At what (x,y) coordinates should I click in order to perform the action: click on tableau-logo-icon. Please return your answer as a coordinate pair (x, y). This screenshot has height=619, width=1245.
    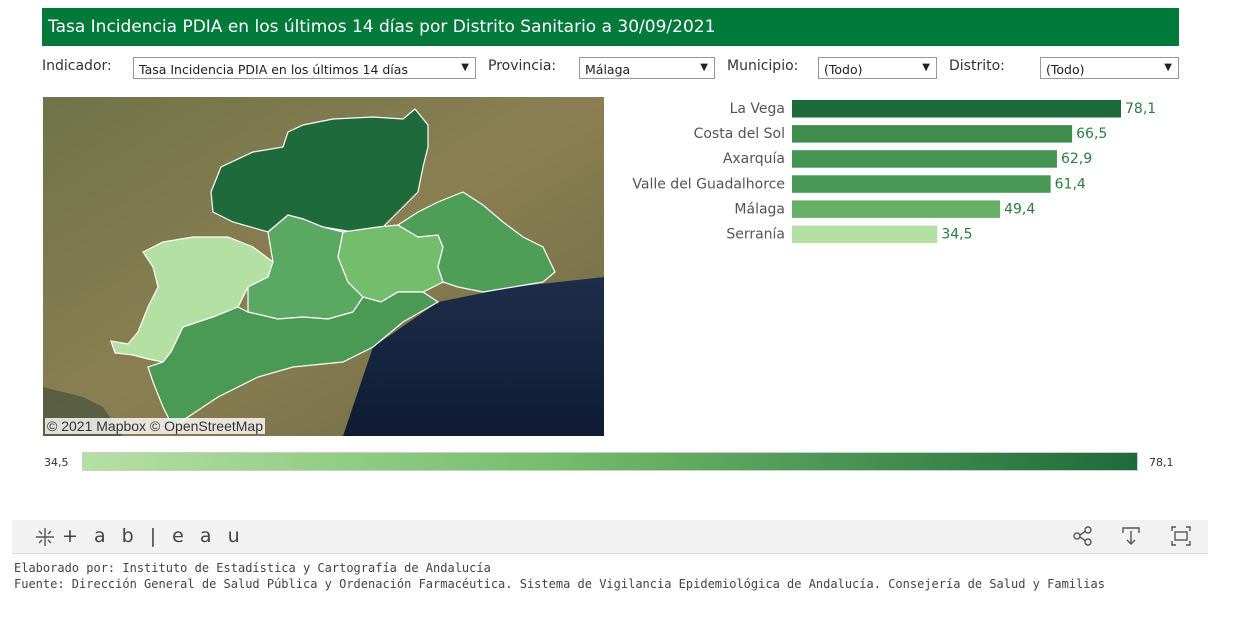
    Looking at the image, I should click on (45, 537).